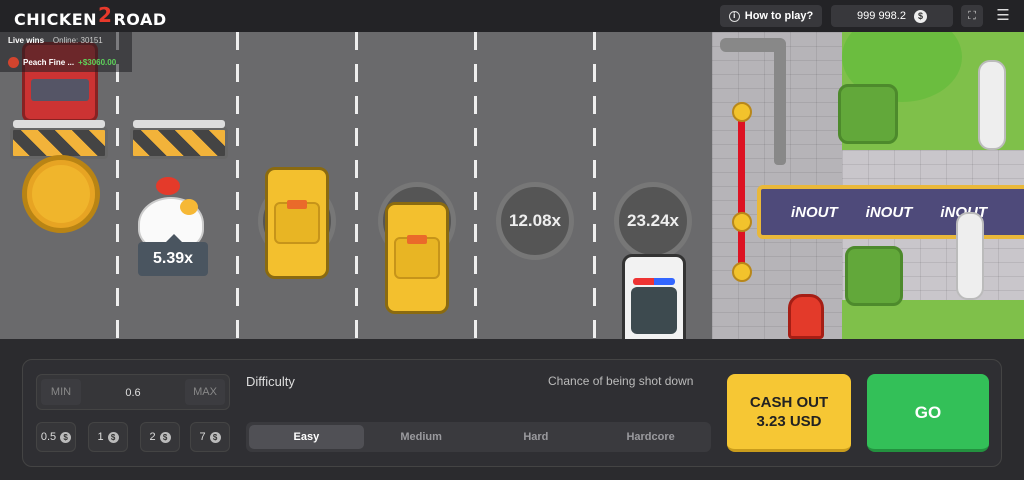 This screenshot has width=1024, height=480. Describe the element at coordinates (179, 139) in the screenshot. I see `road-barrier` at that location.